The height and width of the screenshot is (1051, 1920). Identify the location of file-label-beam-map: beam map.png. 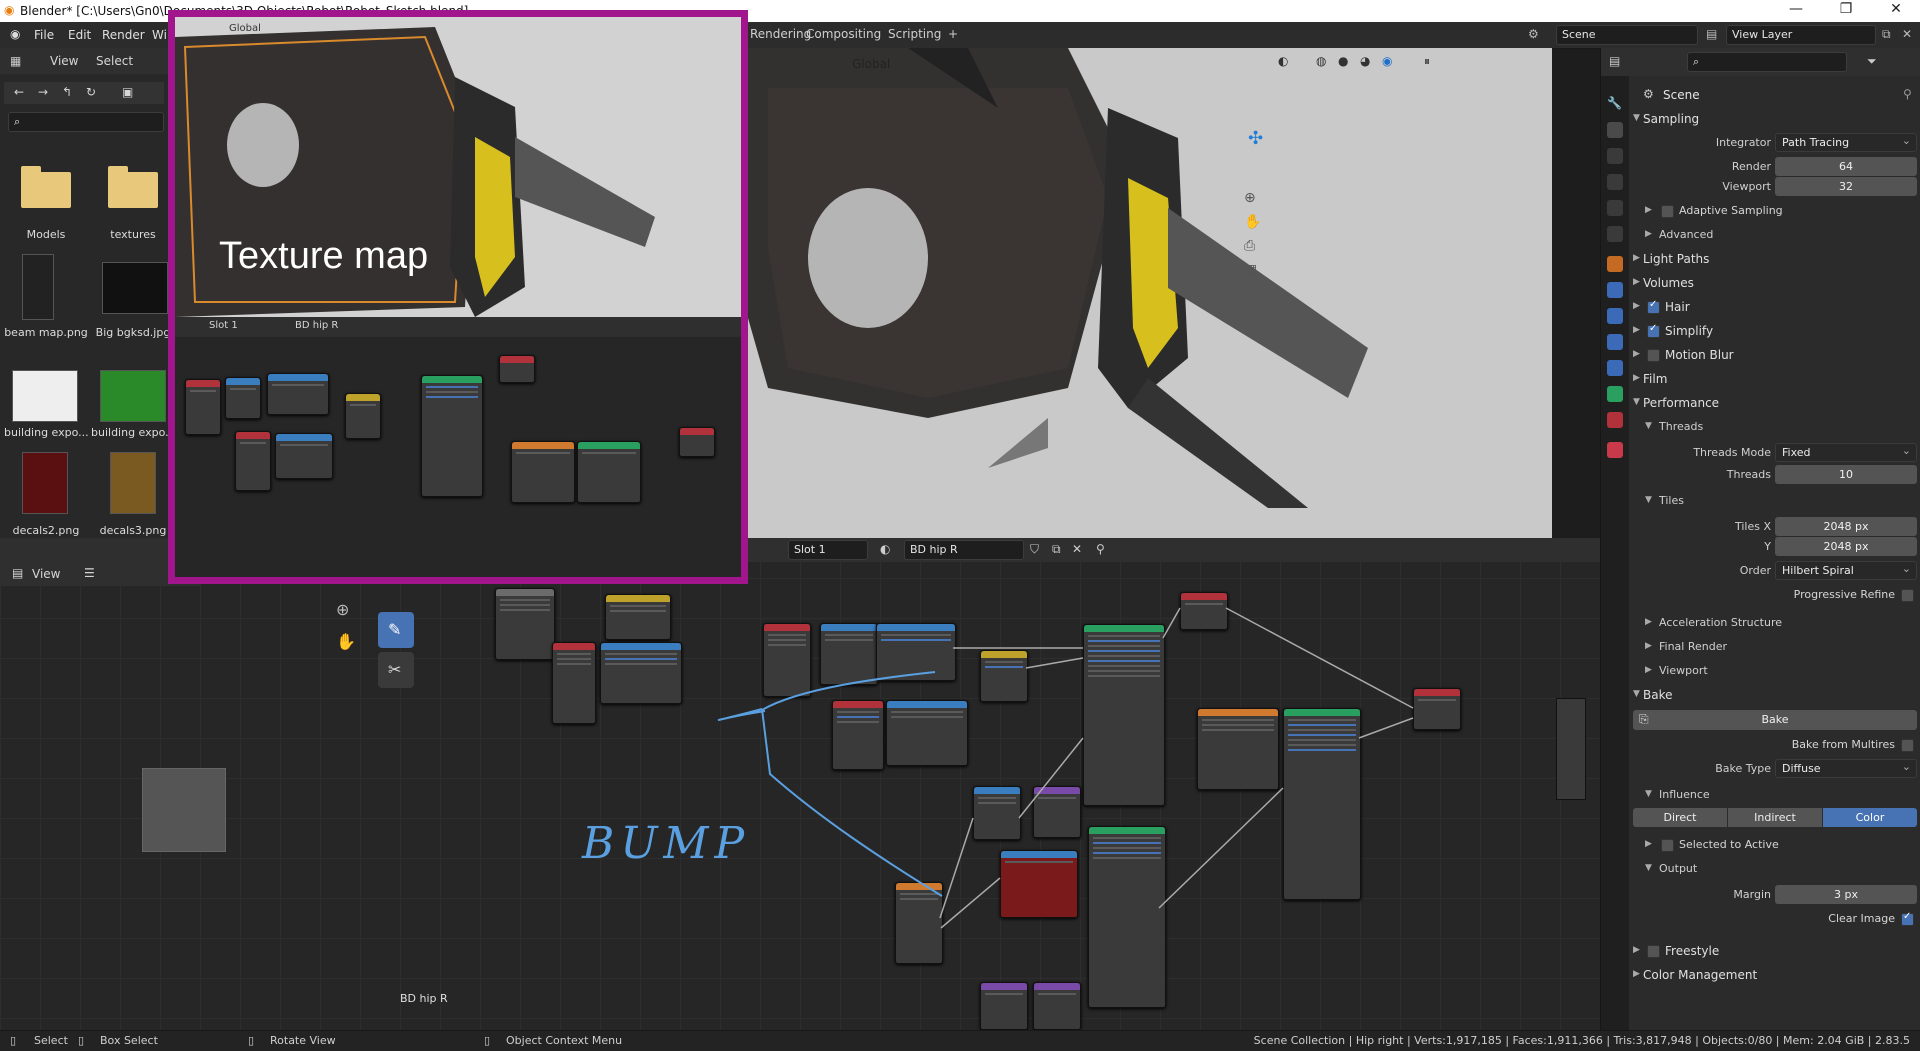
(46, 332).